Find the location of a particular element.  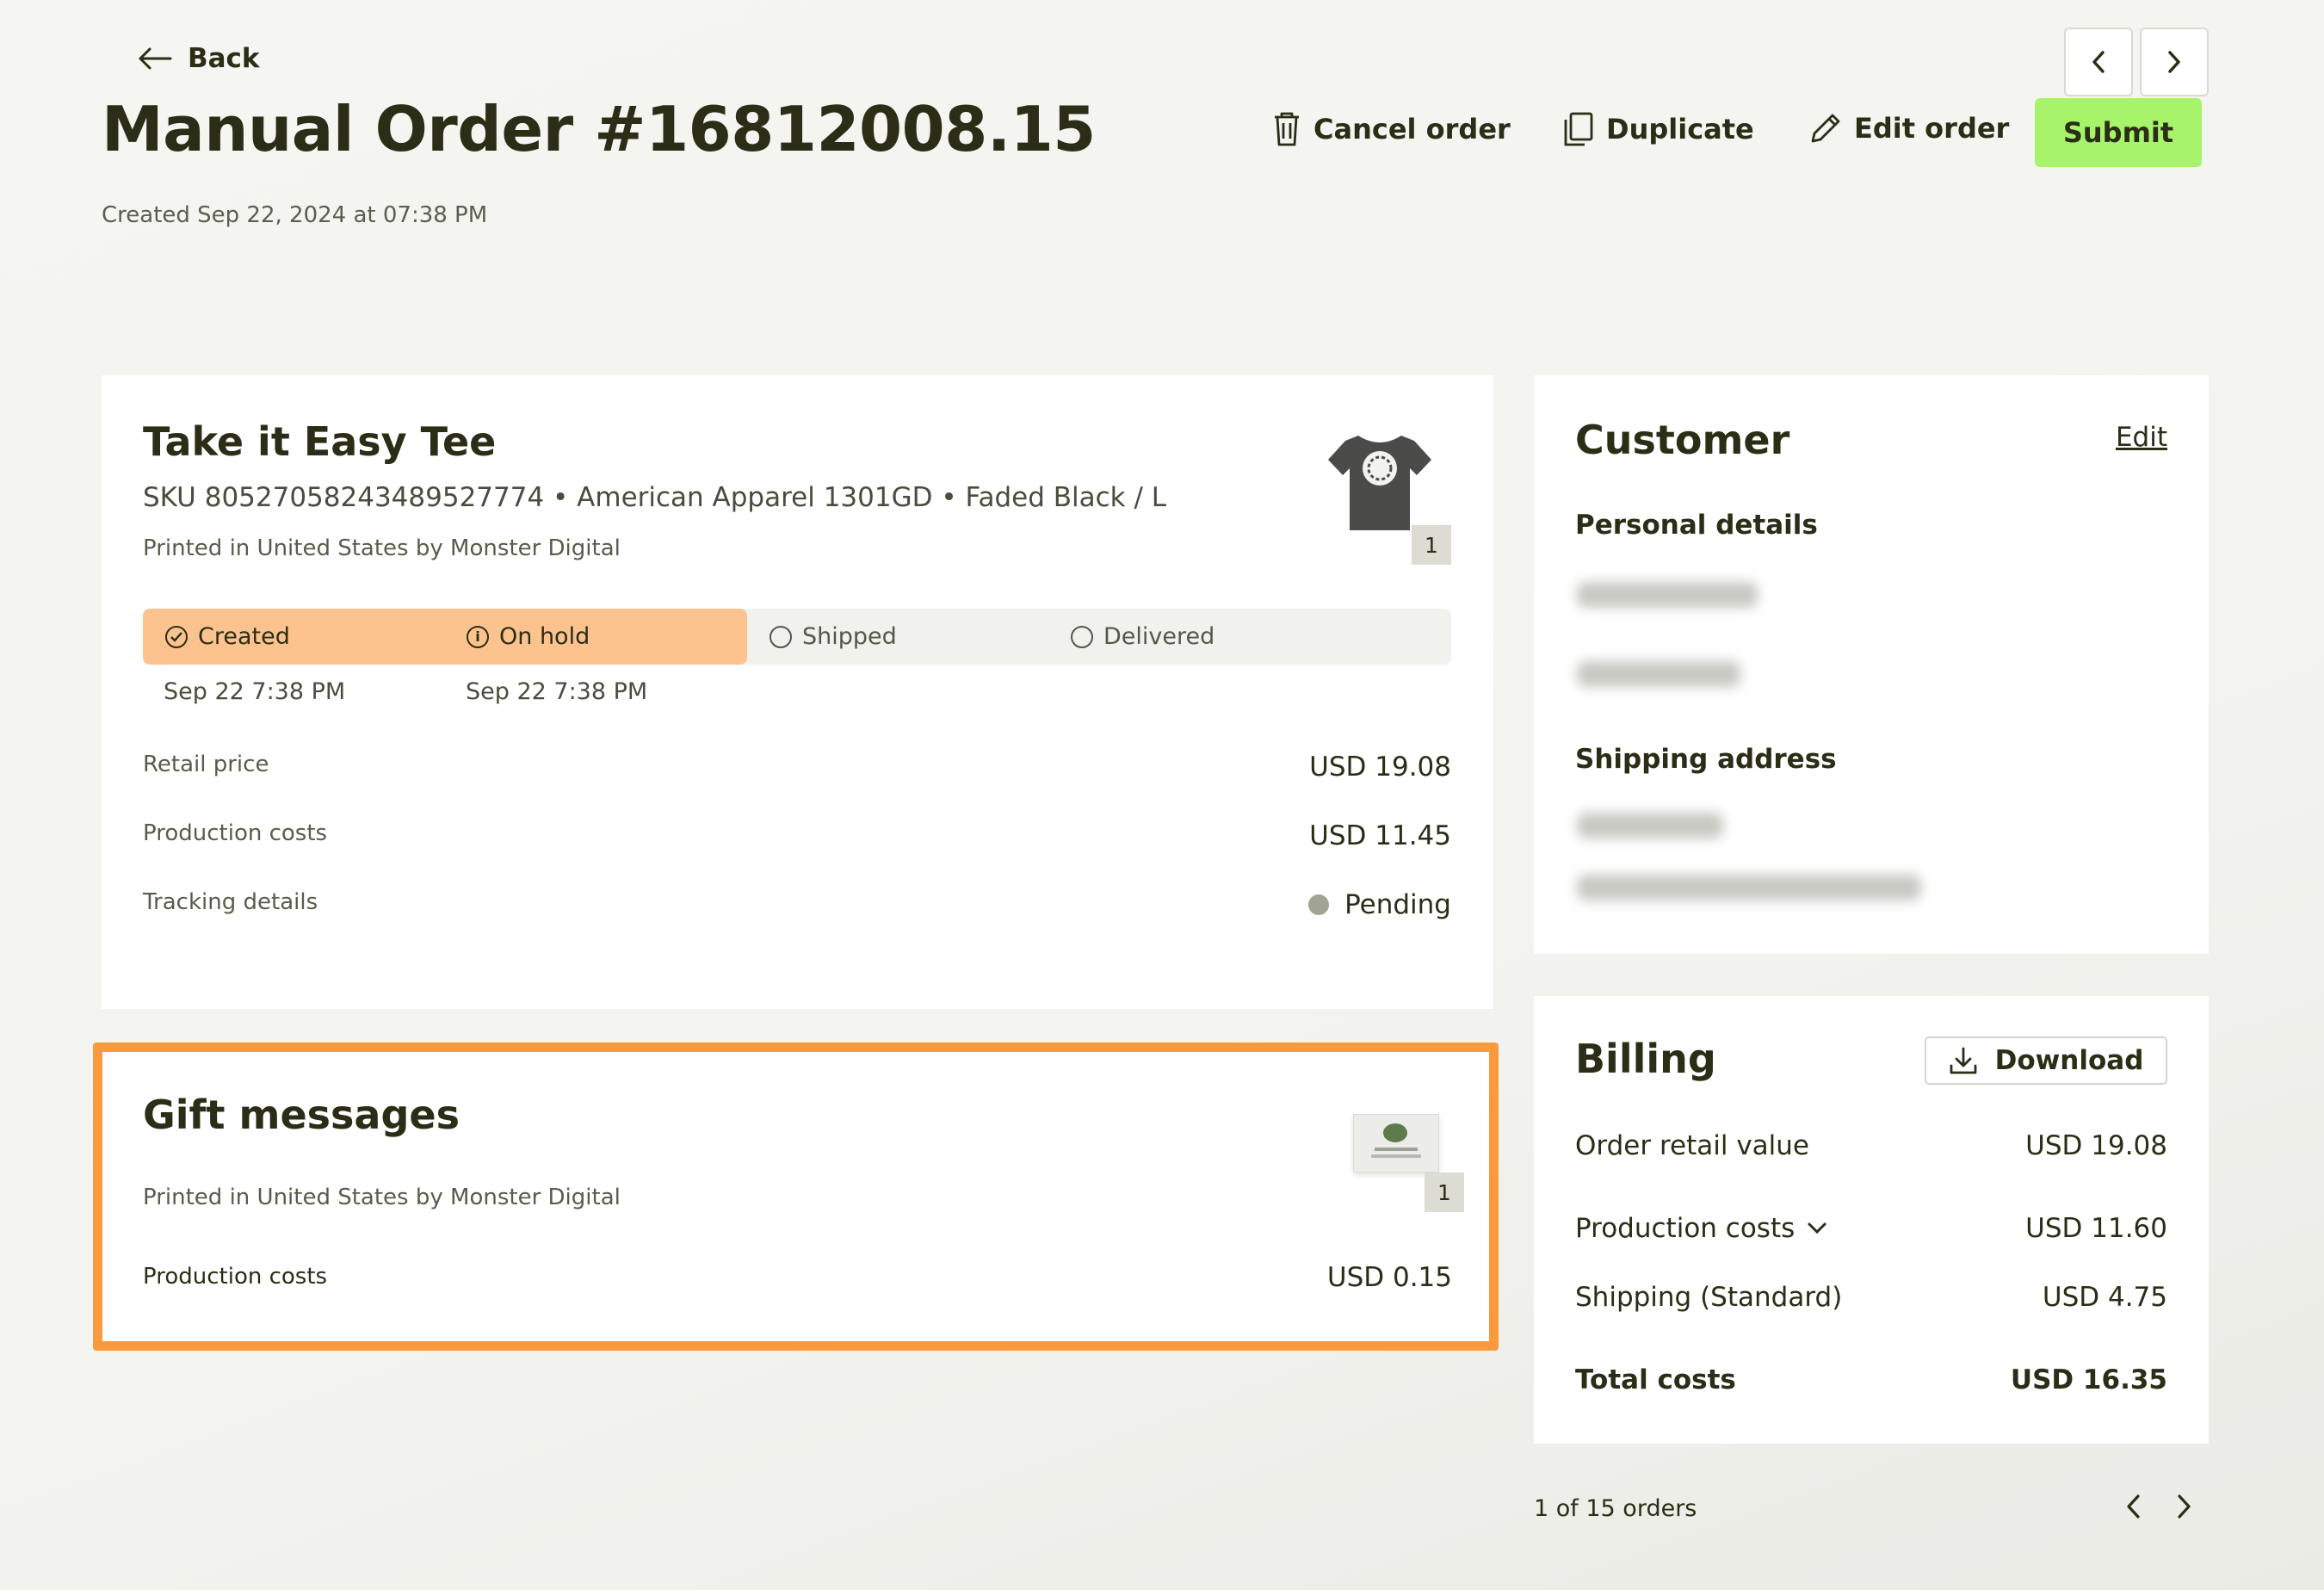

edit-order-button: Edit order is located at coordinates (1909, 128).